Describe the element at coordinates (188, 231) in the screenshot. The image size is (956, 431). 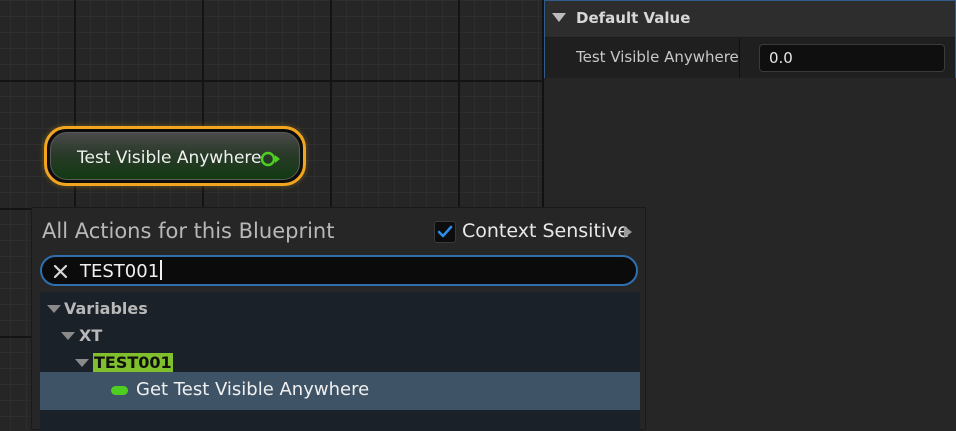
I see `menu-title: All Actions for this Blueprint` at that location.